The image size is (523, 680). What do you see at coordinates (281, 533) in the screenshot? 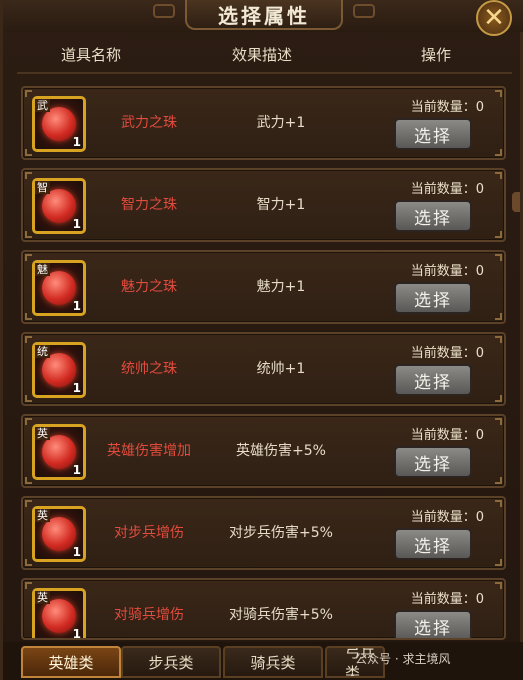
I see `item-desc: 对步兵伤害+5%` at bounding box center [281, 533].